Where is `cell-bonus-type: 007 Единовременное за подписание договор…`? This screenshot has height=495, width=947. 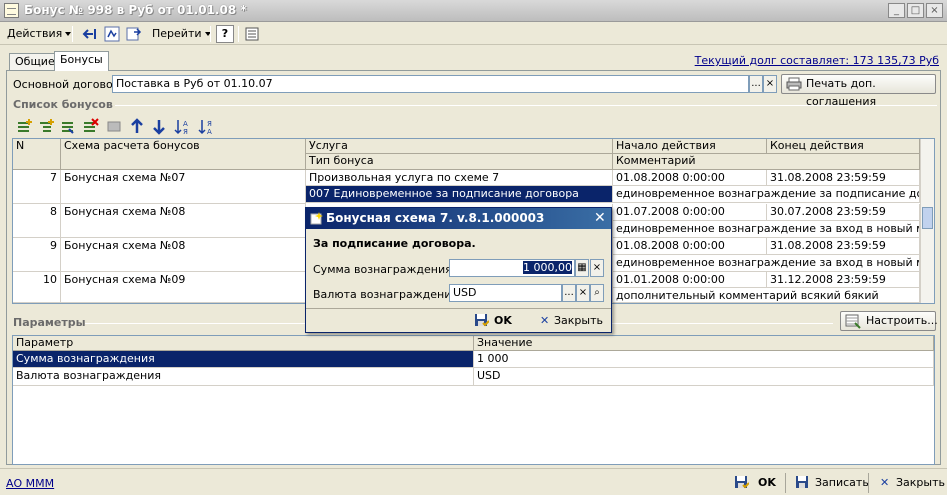
cell-bonus-type: 007 Единовременное за подписание договор… is located at coordinates (459, 194).